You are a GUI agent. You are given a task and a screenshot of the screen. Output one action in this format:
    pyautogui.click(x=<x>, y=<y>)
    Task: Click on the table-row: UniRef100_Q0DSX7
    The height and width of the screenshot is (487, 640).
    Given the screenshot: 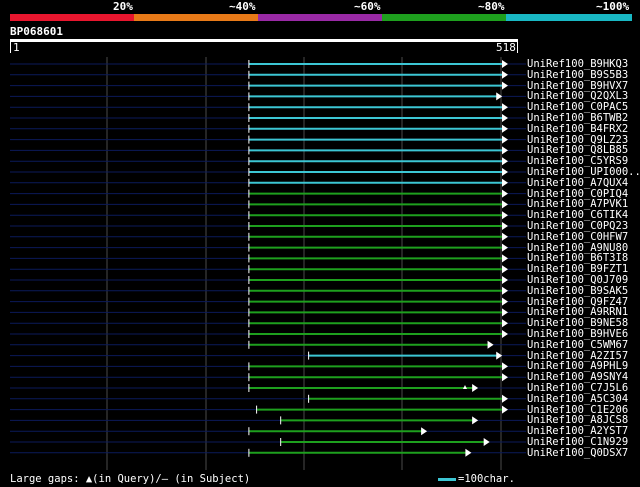 What is the action you would take?
    pyautogui.click(x=320, y=453)
    